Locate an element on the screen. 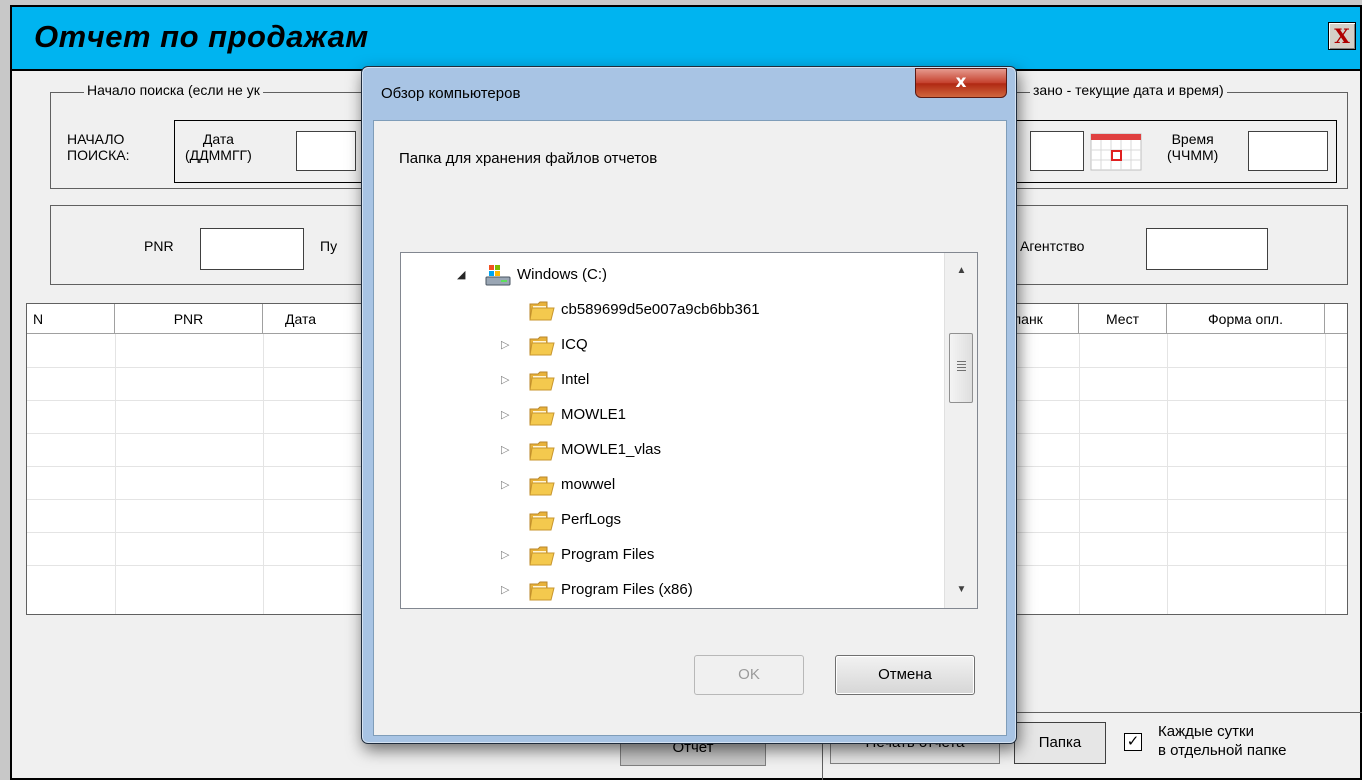 This screenshot has width=1362, height=780. tree-item: ◢ Windows (C:) is located at coordinates (671, 275).